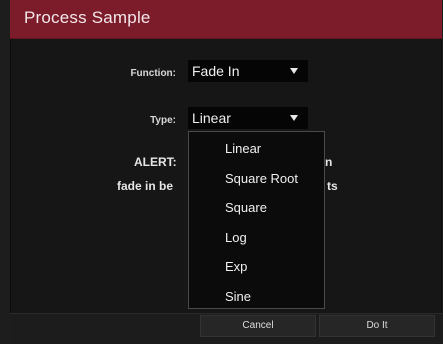 This screenshot has width=443, height=344. What do you see at coordinates (256, 243) in the screenshot?
I see `dropdown-option-log: Log` at bounding box center [256, 243].